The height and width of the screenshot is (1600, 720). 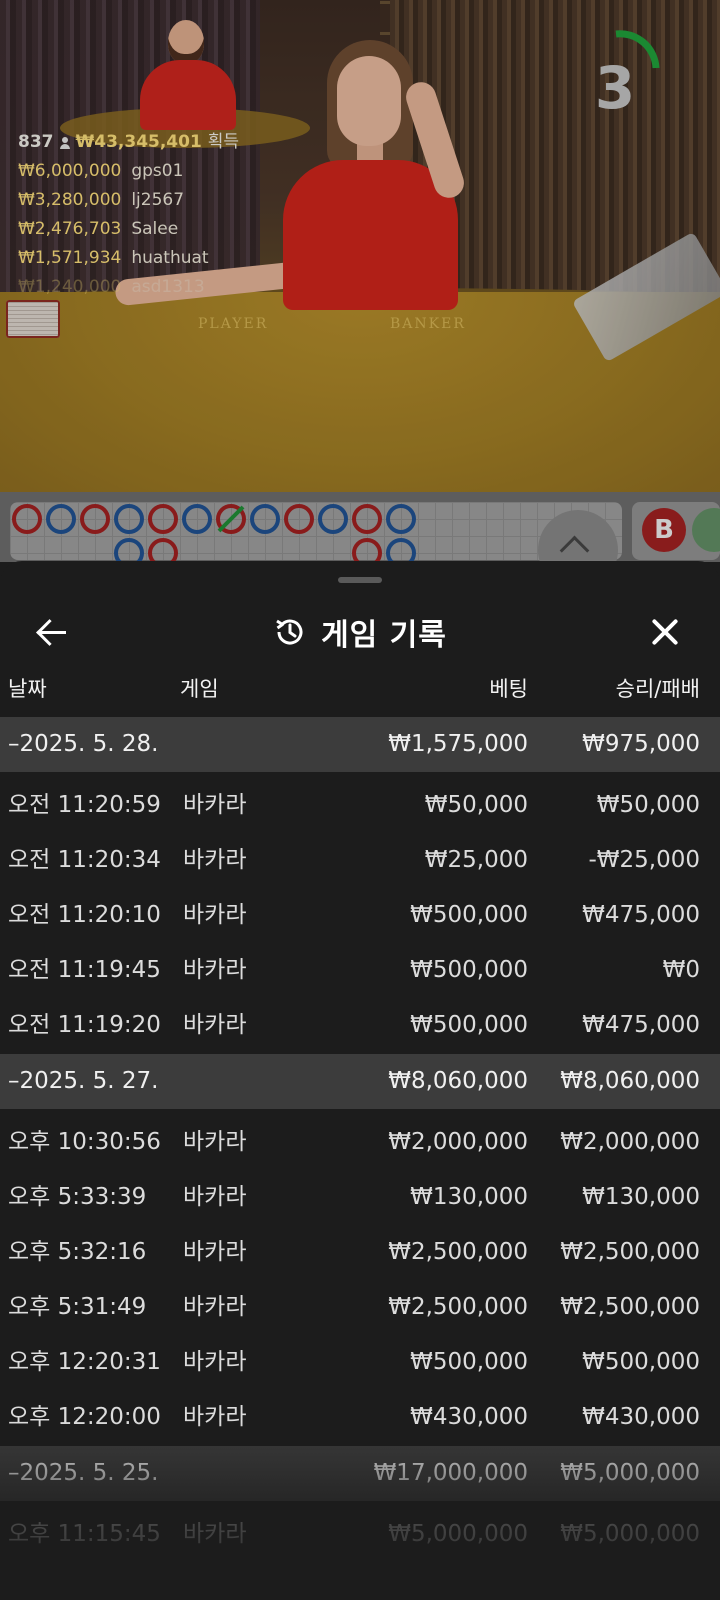 I want to click on history-row: 오후 12:20:00 바카라 ₩430,000 ₩430,000, so click(x=360, y=1417).